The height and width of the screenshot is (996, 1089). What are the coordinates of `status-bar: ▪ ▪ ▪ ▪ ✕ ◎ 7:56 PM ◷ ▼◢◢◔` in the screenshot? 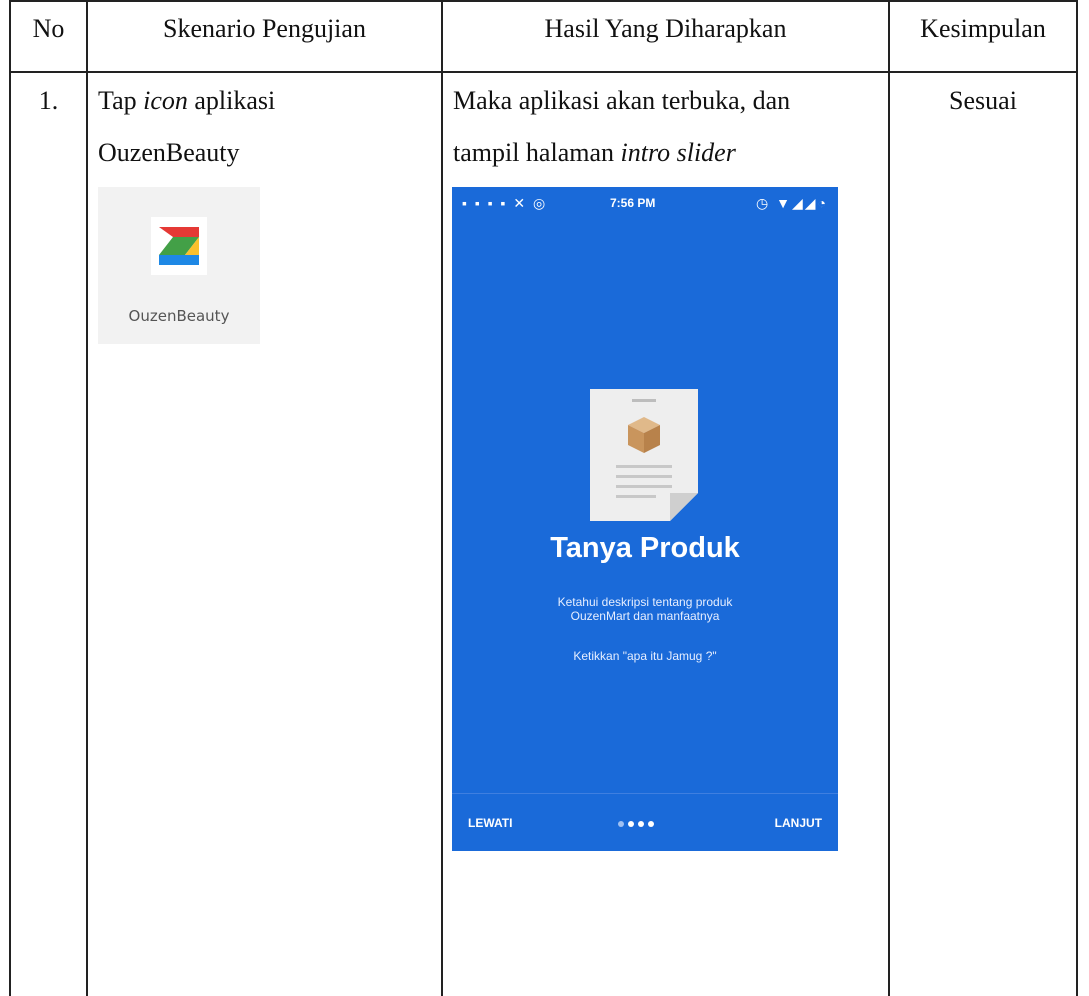 It's located at (645, 204).